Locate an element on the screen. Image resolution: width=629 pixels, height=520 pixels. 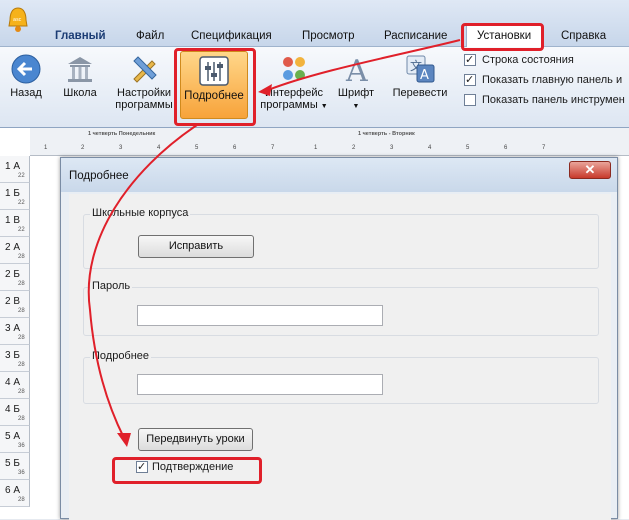
school-button: Школа is located at coordinates (80, 85).